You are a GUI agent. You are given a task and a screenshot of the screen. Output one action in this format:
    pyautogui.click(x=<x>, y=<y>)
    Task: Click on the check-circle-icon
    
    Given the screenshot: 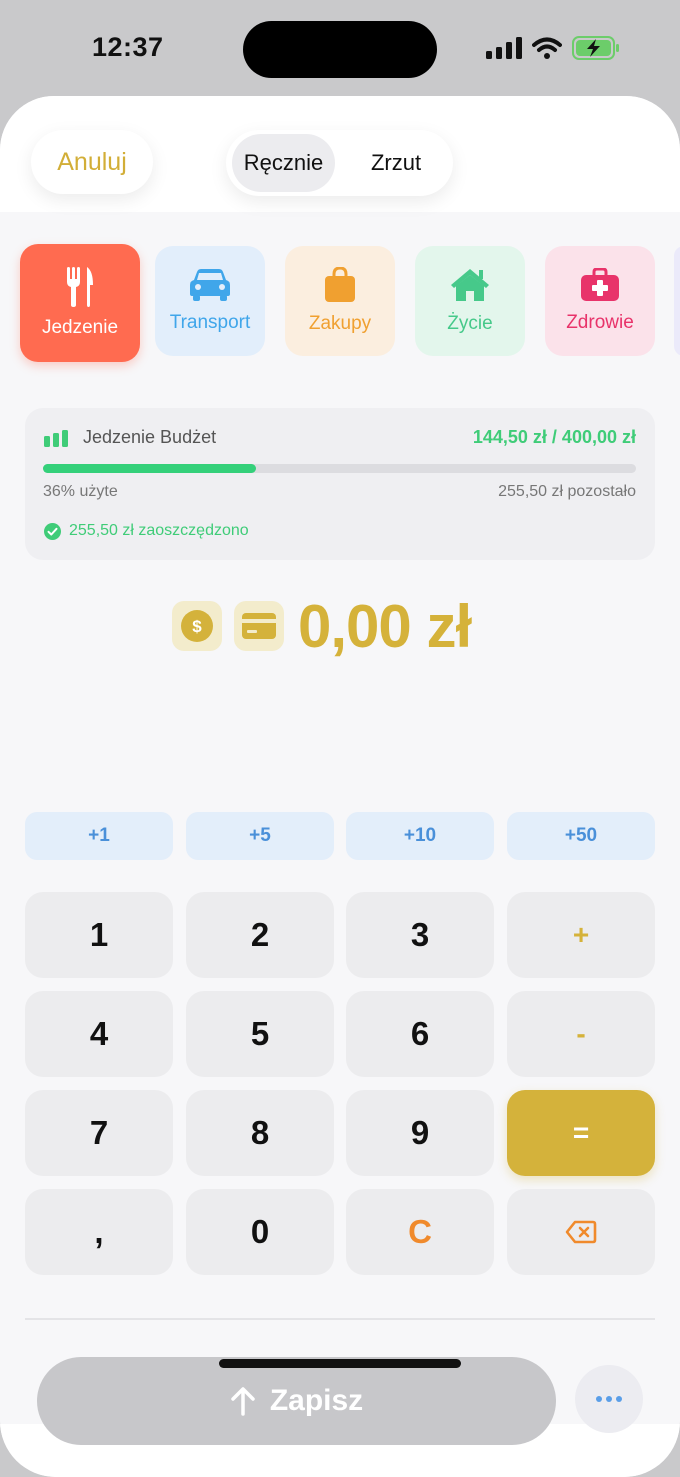 What is the action you would take?
    pyautogui.click(x=52, y=531)
    